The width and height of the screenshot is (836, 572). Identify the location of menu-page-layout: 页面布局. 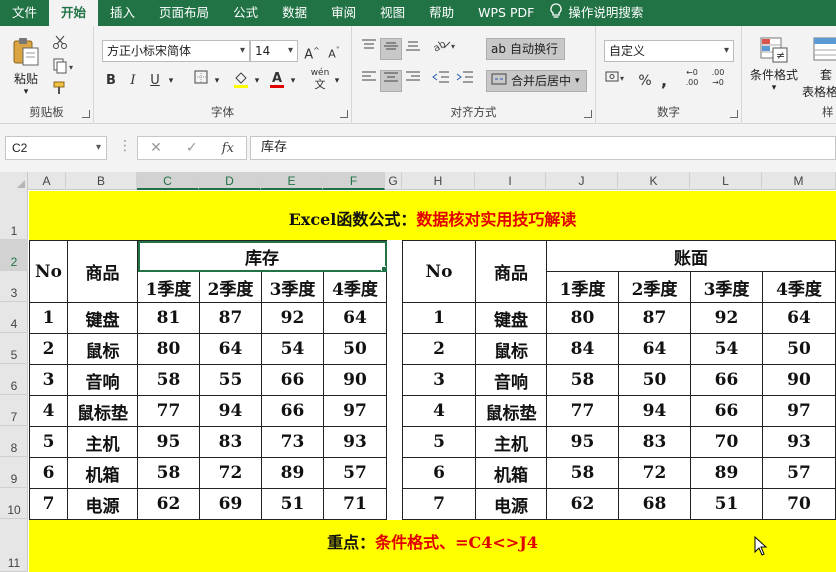
(184, 13).